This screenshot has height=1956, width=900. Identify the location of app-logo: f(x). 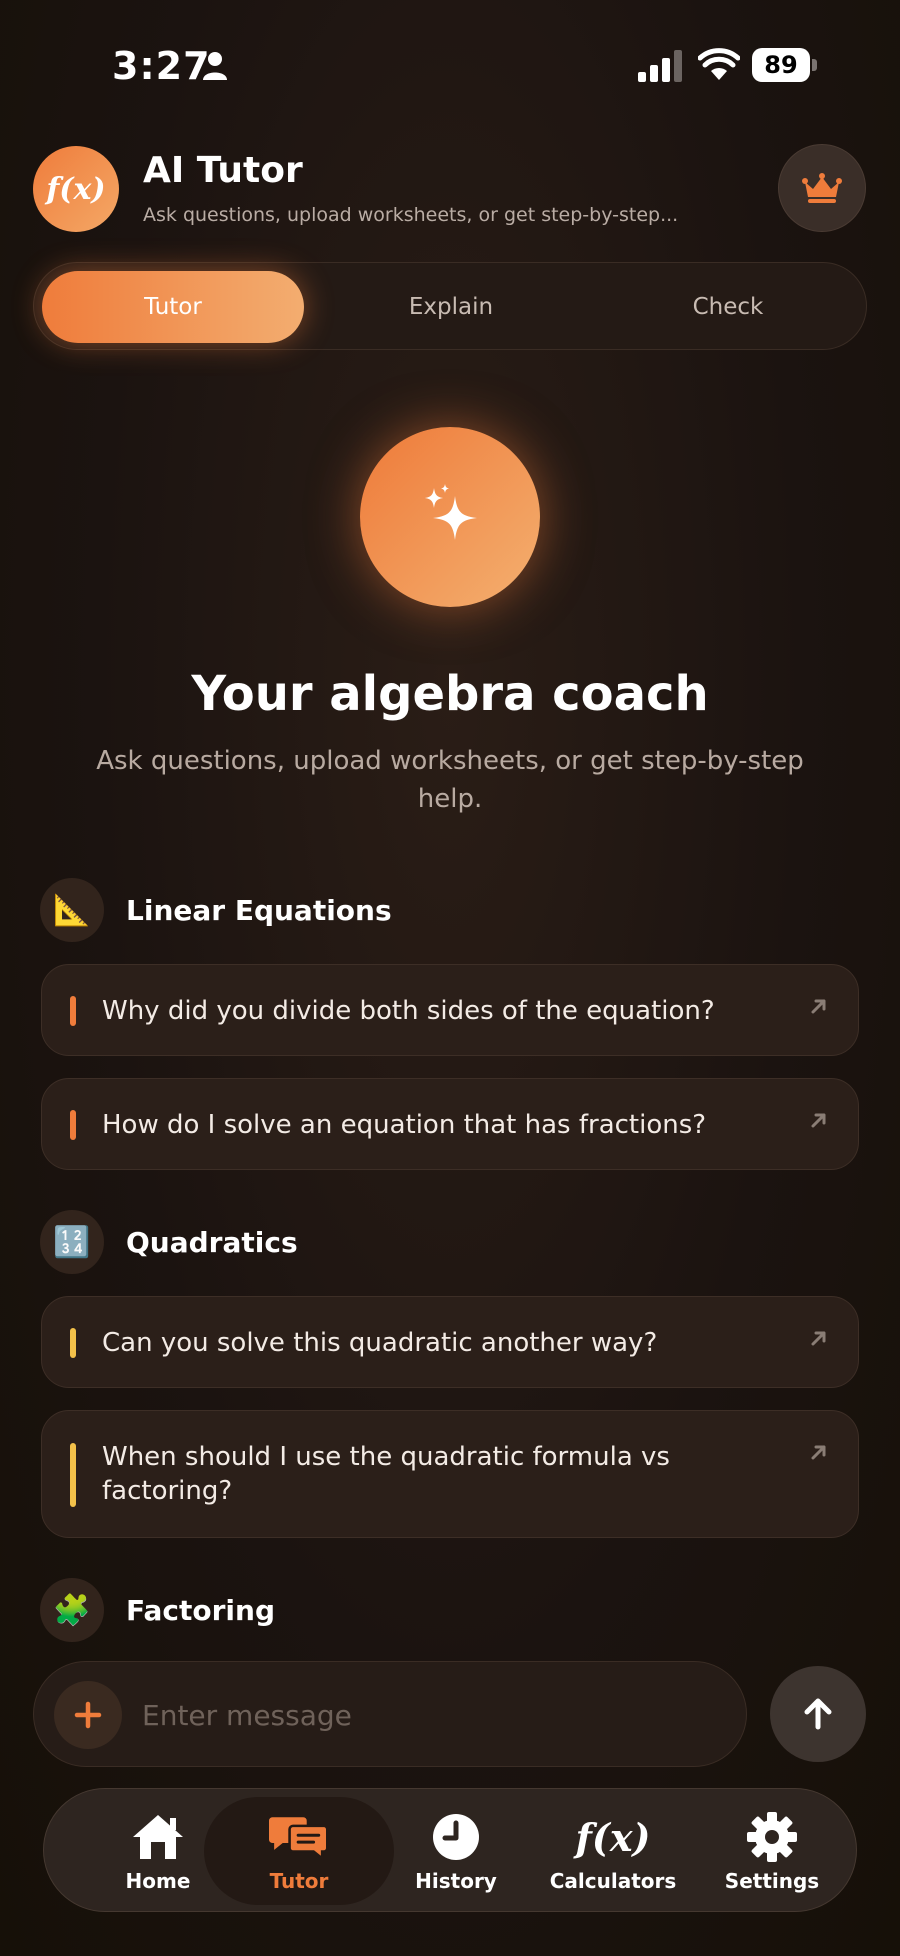
(76, 189).